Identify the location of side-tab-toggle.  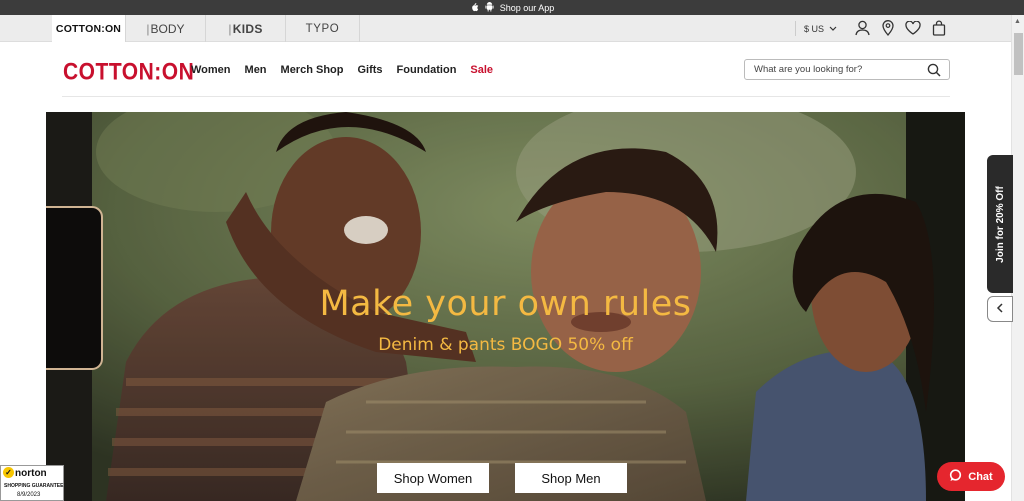
(1000, 309).